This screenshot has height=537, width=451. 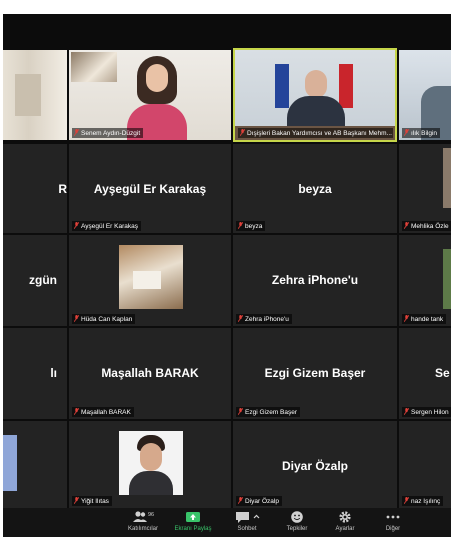 I want to click on gear-icon, so click(x=345, y=517).